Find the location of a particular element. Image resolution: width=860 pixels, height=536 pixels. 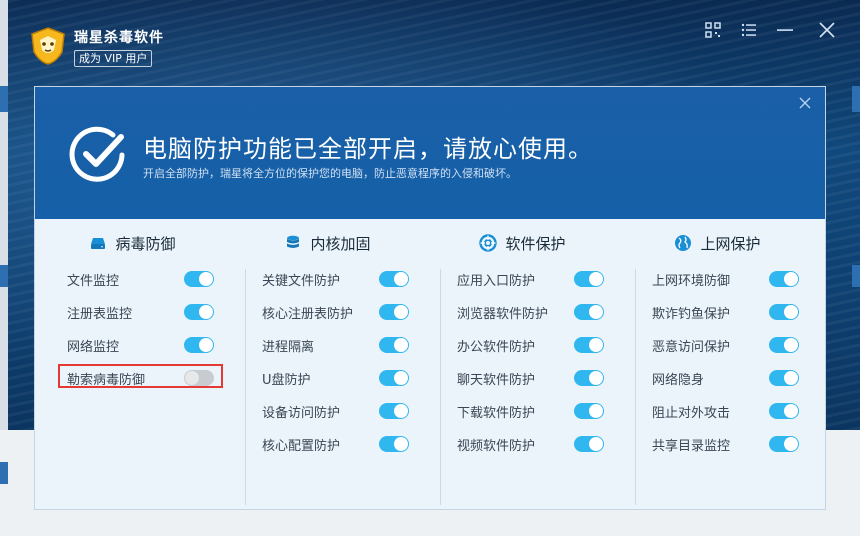

setting-row: 浏览器软件防护 is located at coordinates (532, 312).